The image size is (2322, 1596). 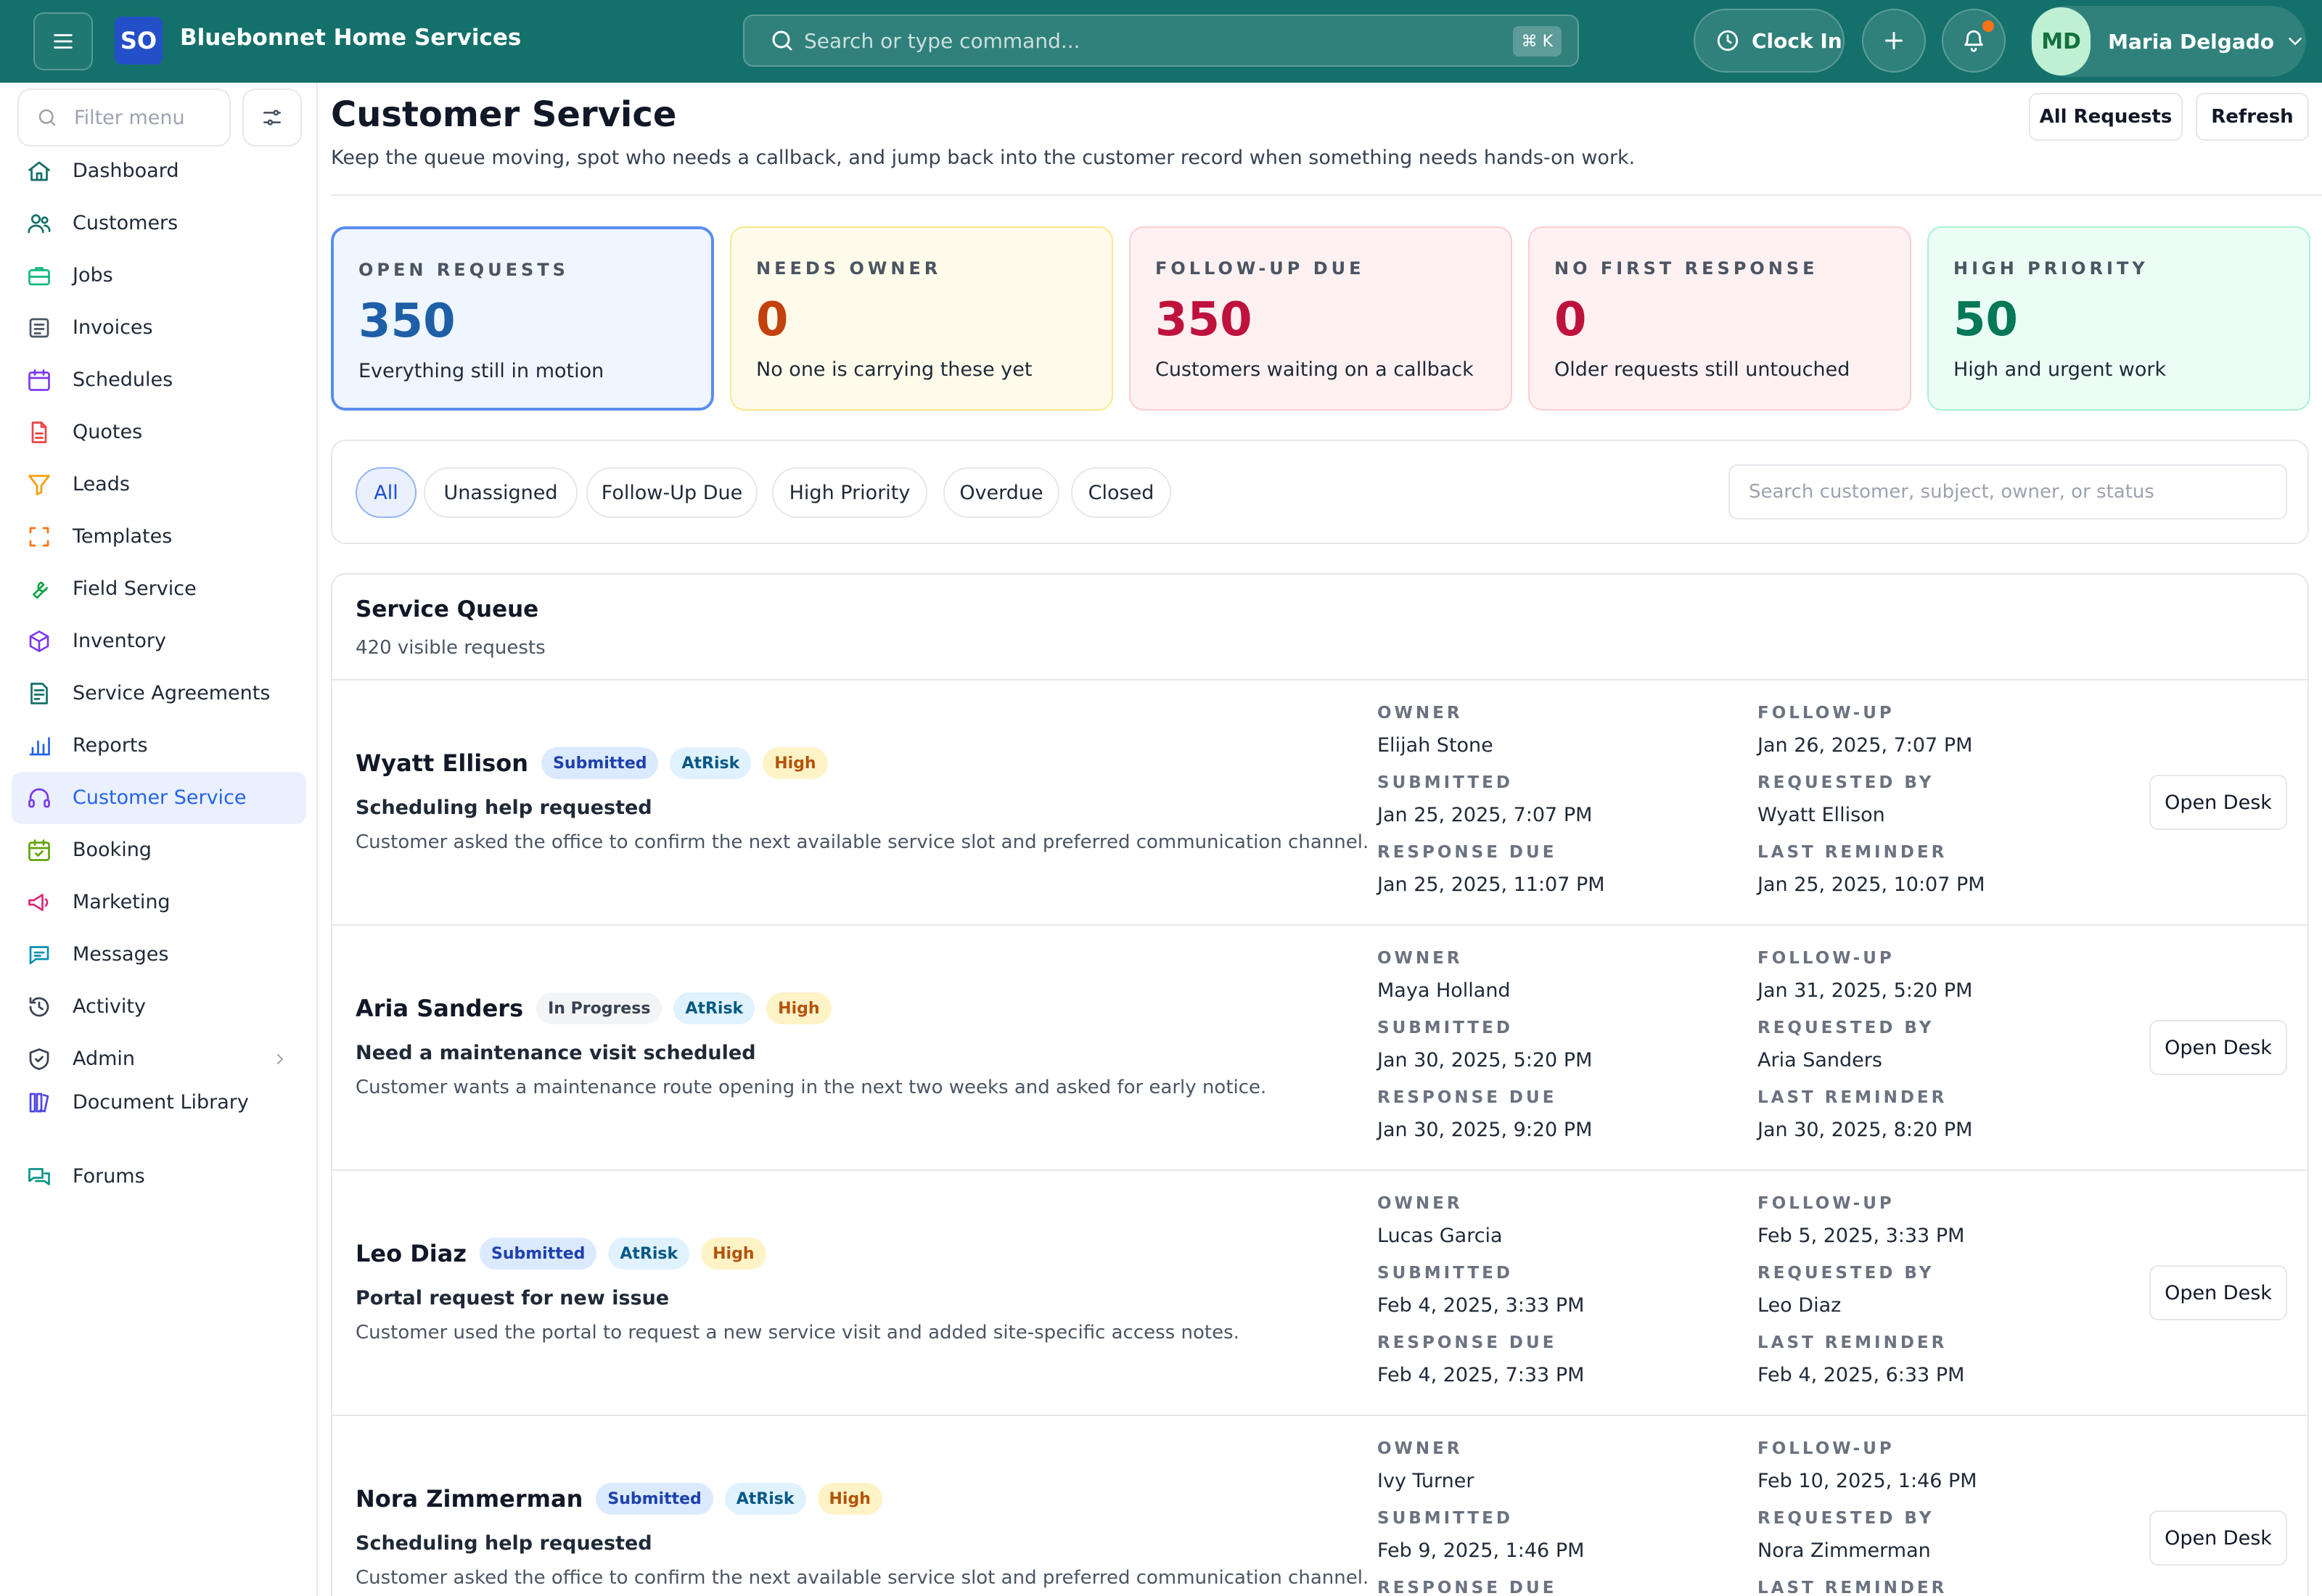 What do you see at coordinates (39, 276) in the screenshot?
I see `briefcase-icon` at bounding box center [39, 276].